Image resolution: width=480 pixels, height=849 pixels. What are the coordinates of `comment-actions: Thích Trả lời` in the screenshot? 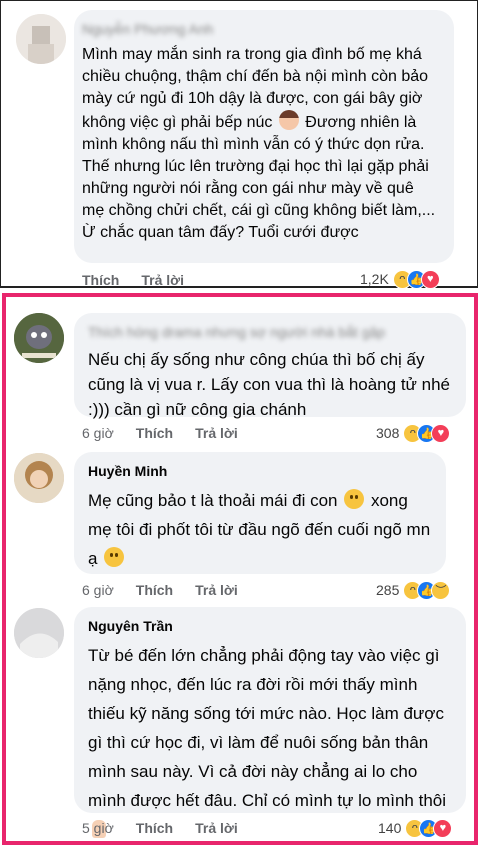 It's located at (144, 280).